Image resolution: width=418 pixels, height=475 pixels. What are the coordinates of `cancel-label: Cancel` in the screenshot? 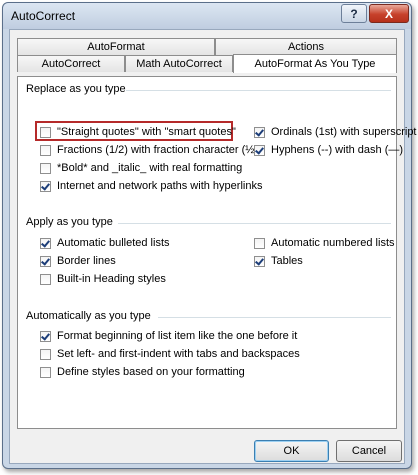 It's located at (369, 451).